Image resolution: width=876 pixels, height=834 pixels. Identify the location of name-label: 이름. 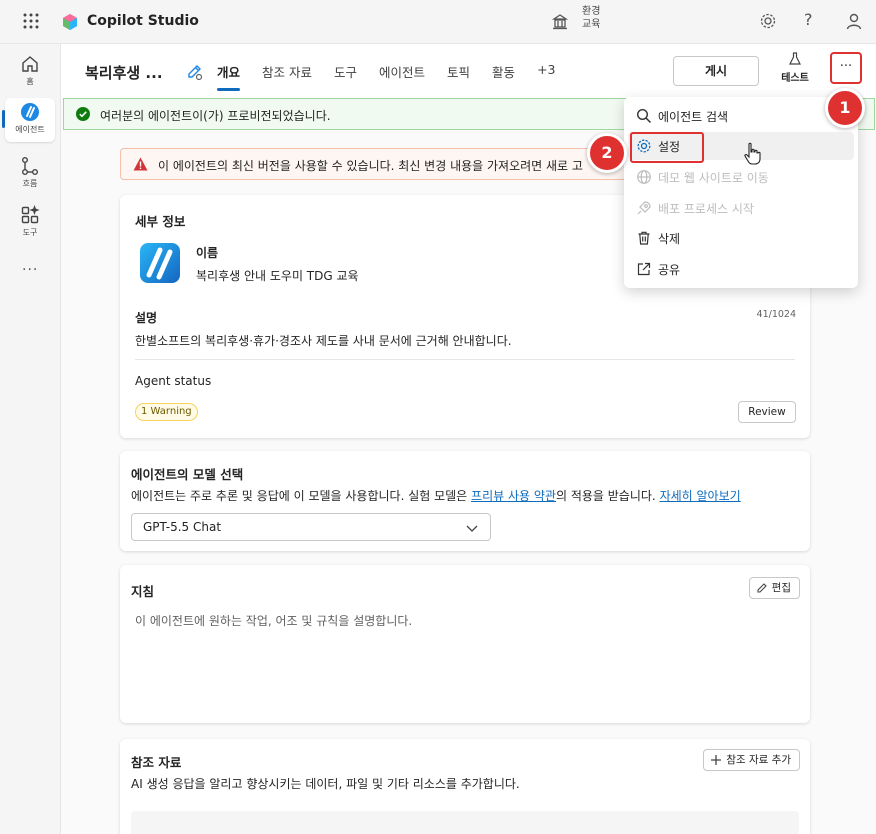
(207, 253).